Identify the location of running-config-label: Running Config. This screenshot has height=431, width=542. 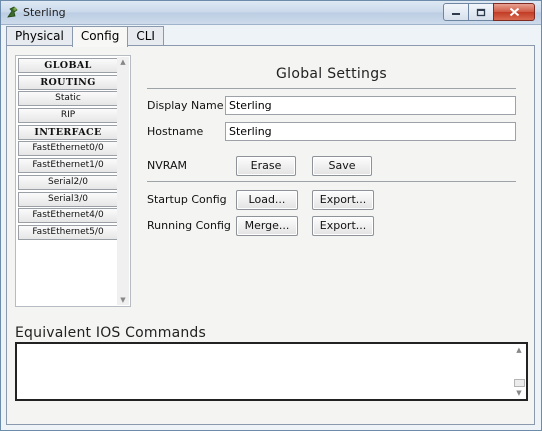
(189, 225).